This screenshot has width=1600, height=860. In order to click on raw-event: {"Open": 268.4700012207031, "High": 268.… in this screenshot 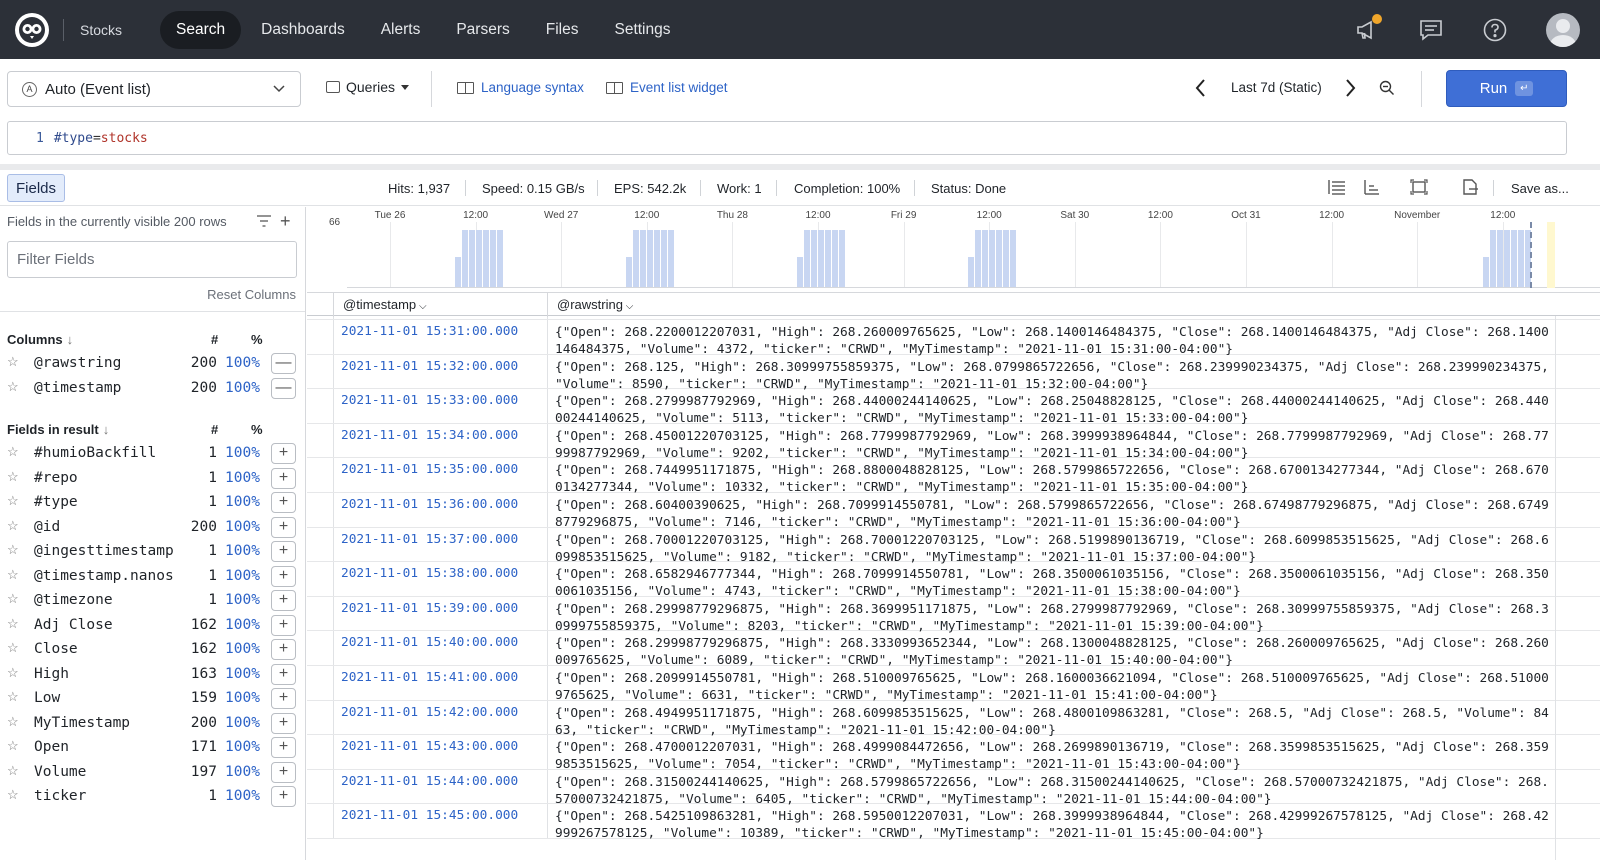, I will do `click(1055, 756)`.